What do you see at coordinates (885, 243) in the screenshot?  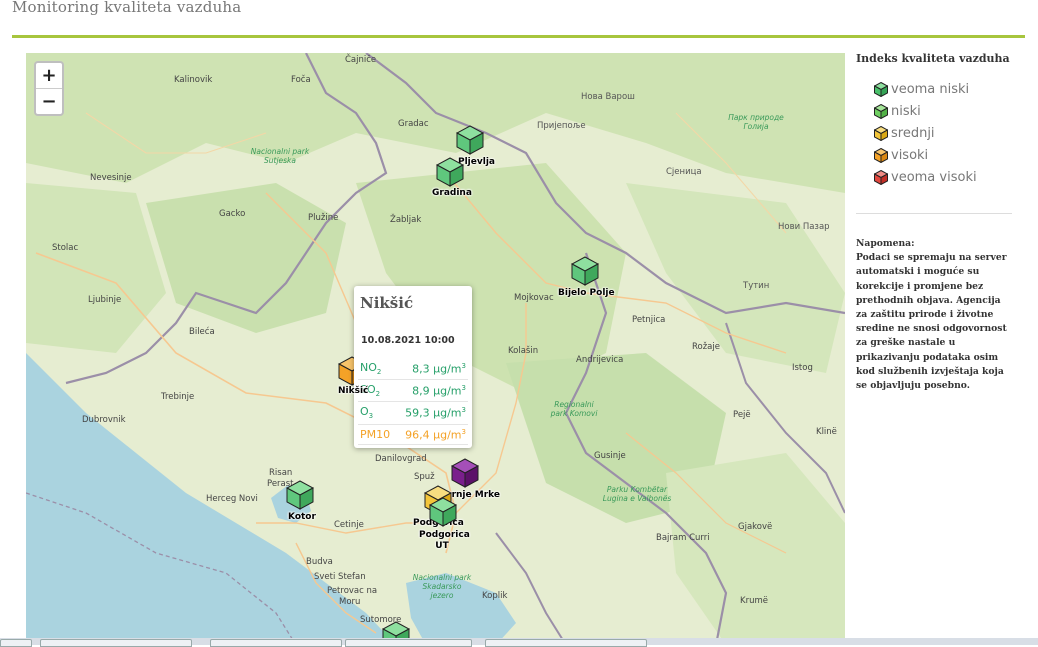 I see `note-title: Napomena:` at bounding box center [885, 243].